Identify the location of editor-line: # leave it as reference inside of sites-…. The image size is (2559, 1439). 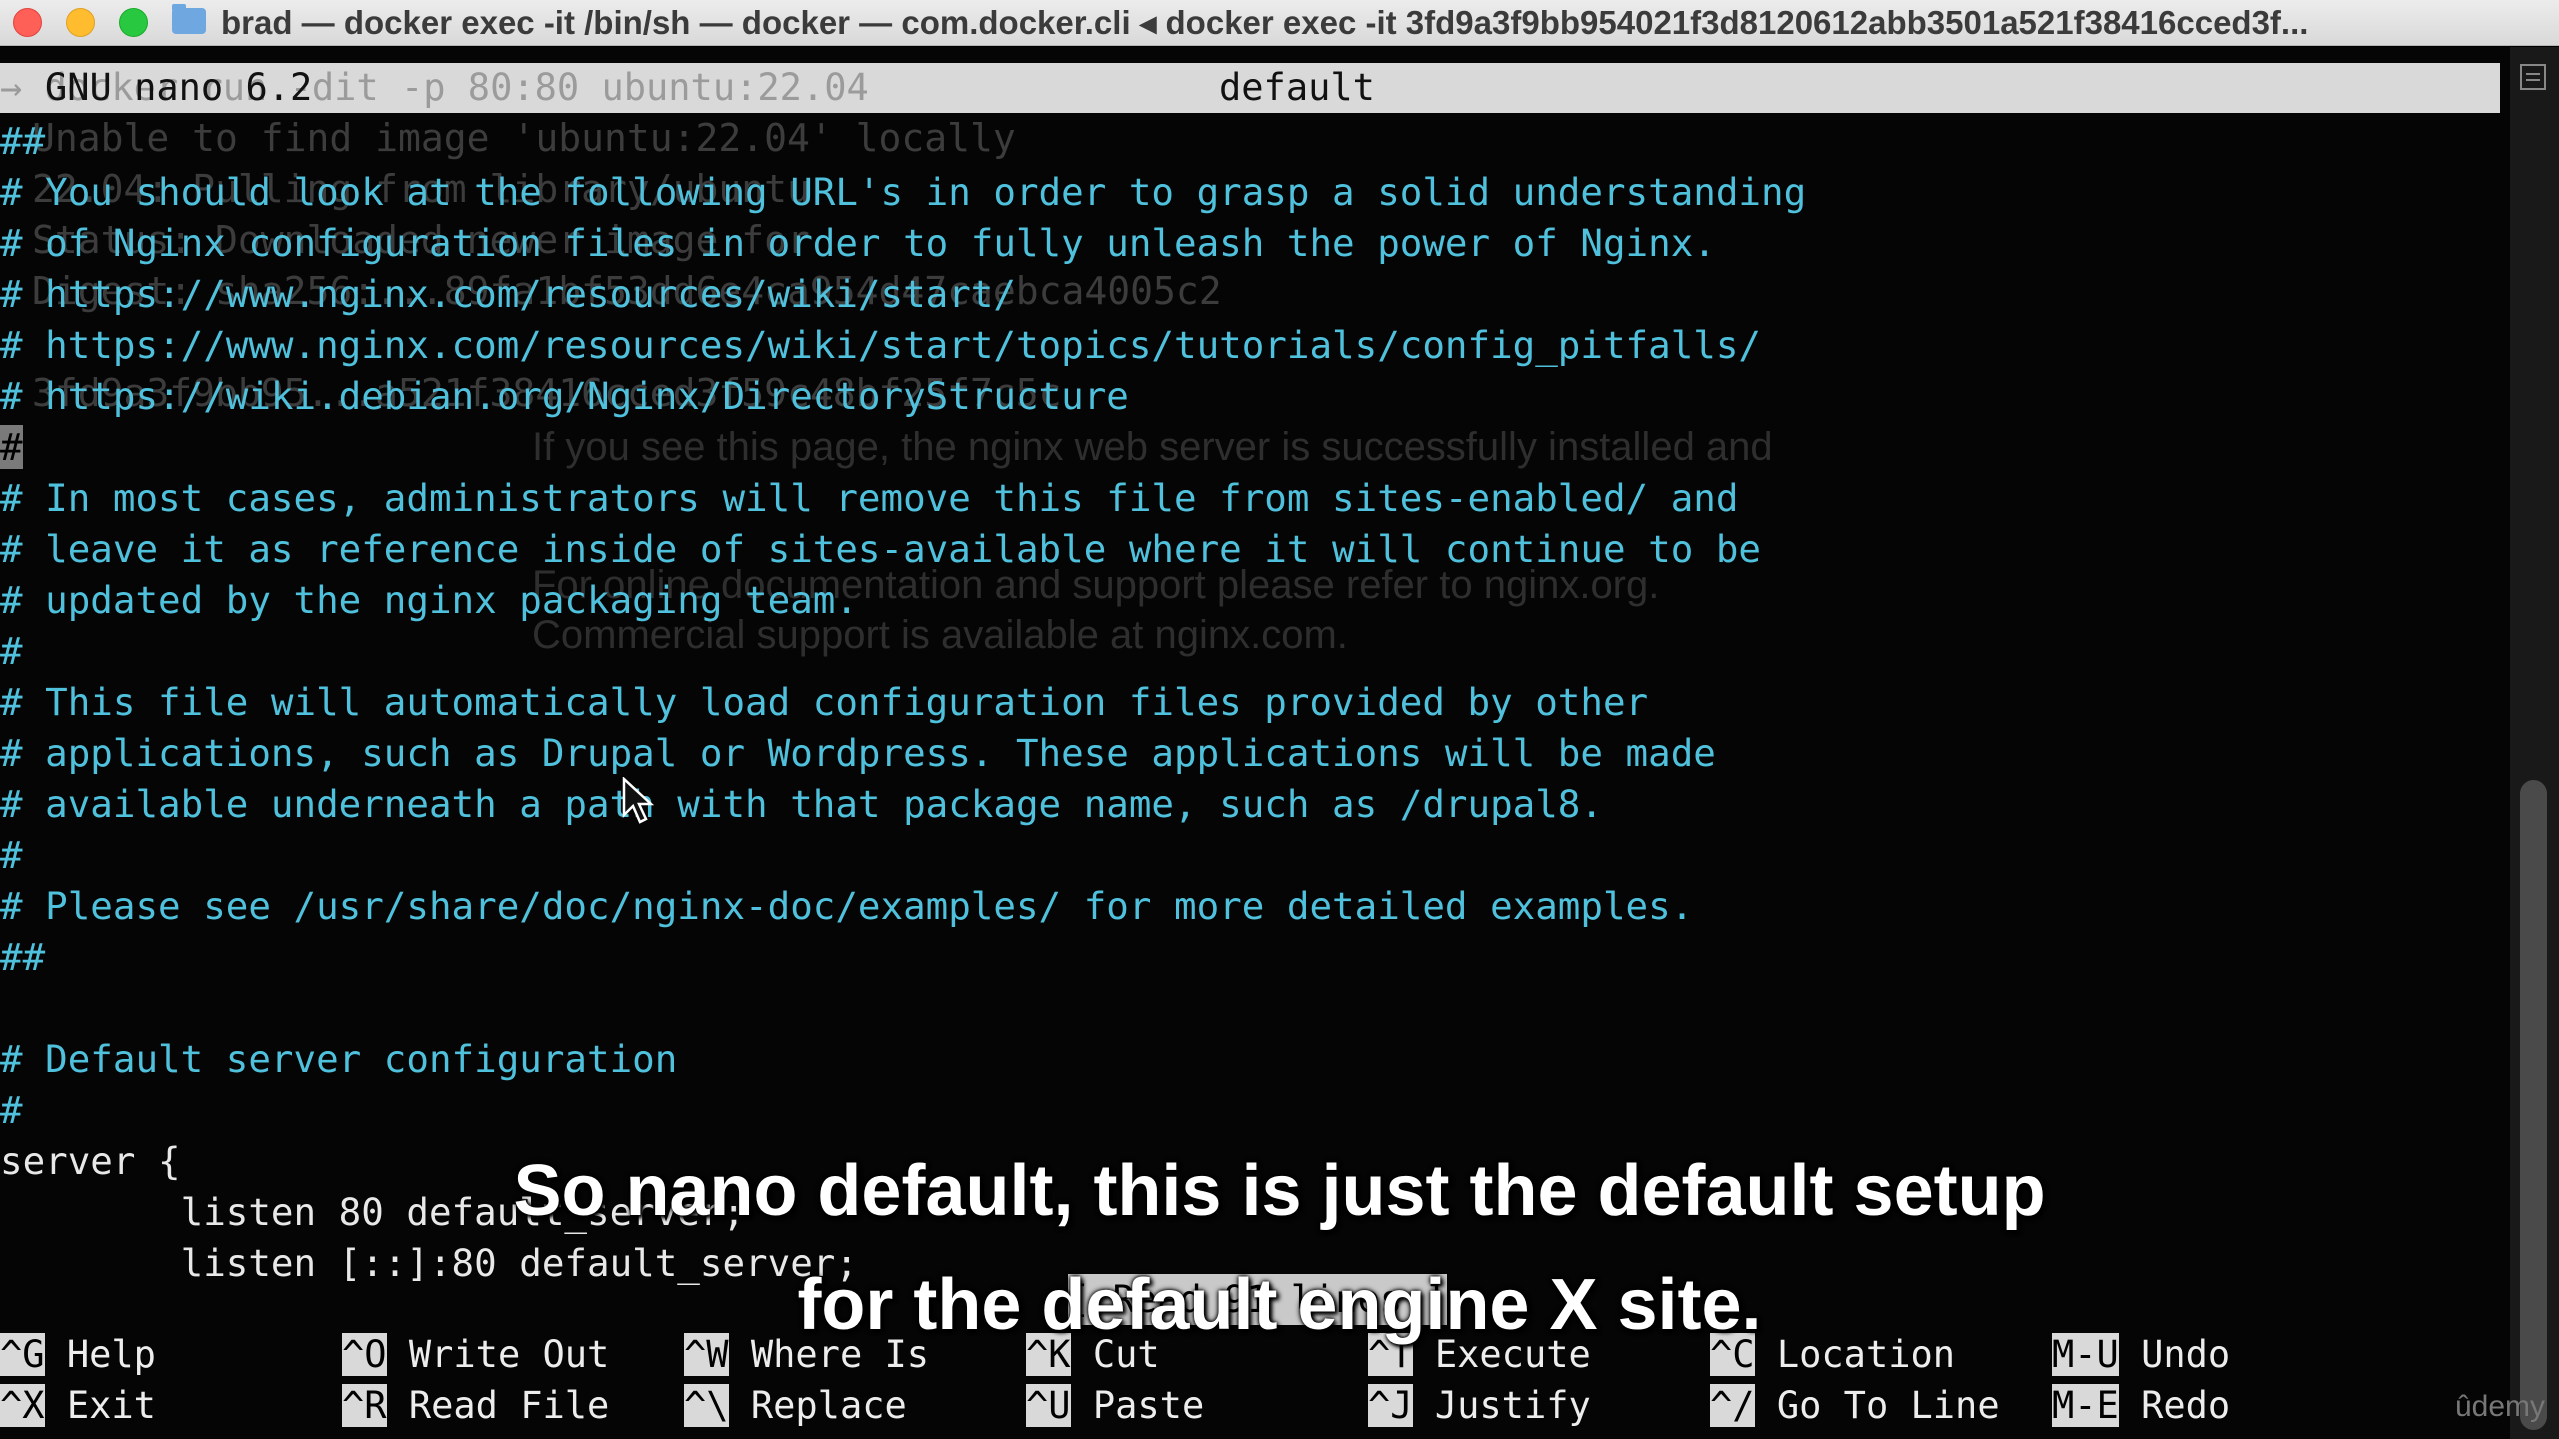
(880, 549).